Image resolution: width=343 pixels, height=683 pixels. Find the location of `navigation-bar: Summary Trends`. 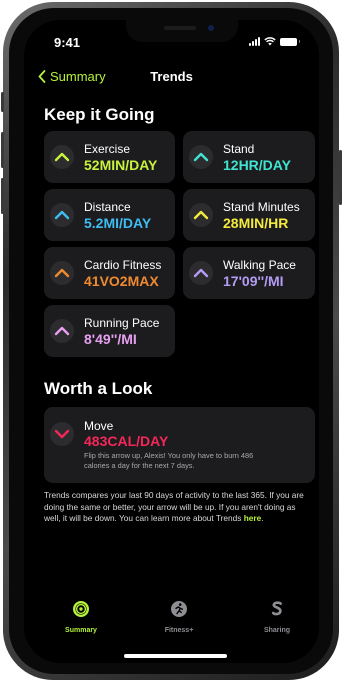

navigation-bar: Summary Trends is located at coordinates (171, 78).